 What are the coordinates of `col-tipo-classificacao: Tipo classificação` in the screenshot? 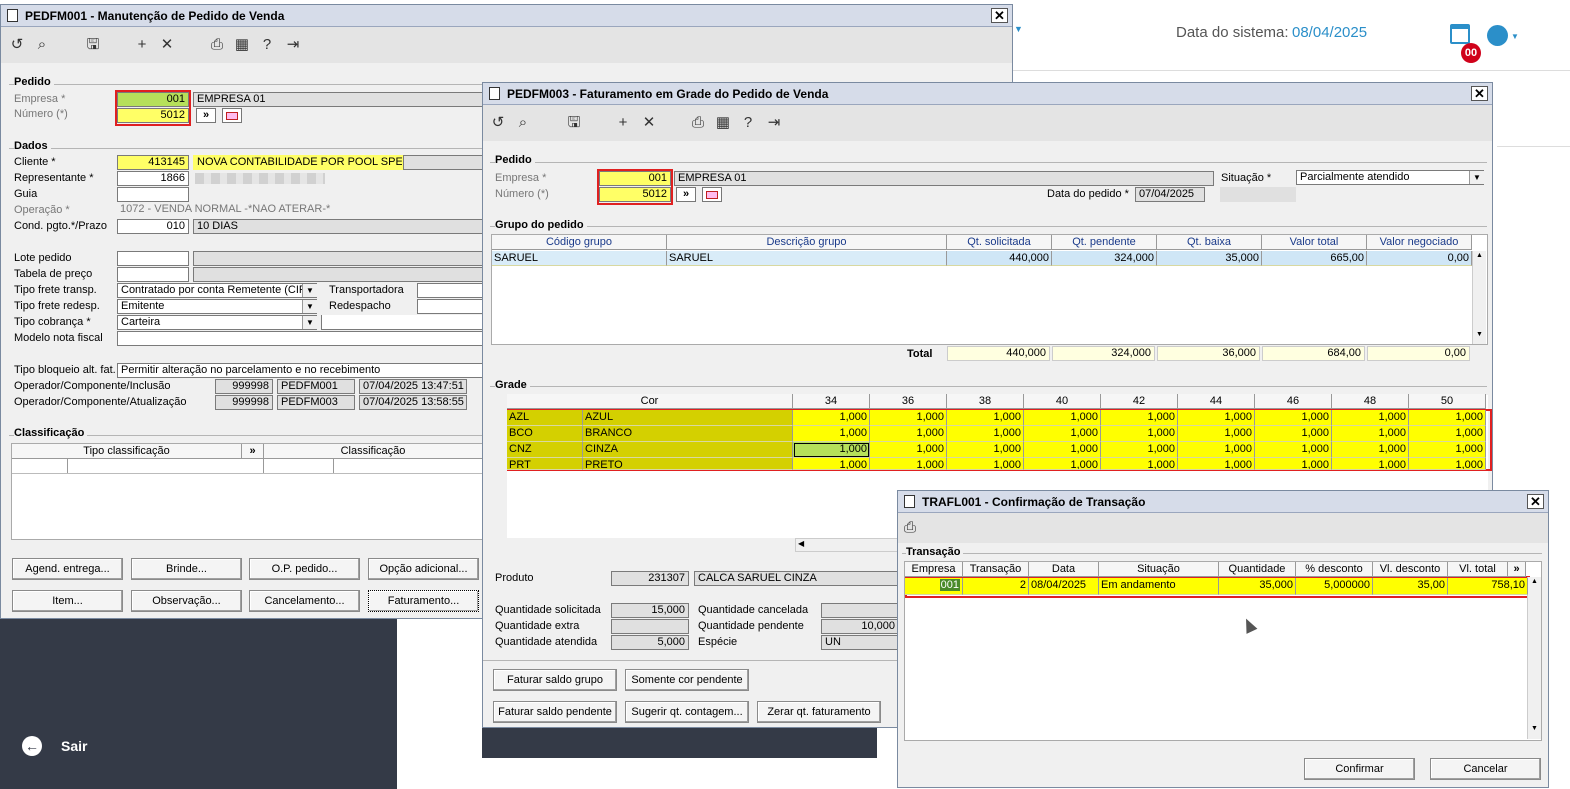 It's located at (127, 451).